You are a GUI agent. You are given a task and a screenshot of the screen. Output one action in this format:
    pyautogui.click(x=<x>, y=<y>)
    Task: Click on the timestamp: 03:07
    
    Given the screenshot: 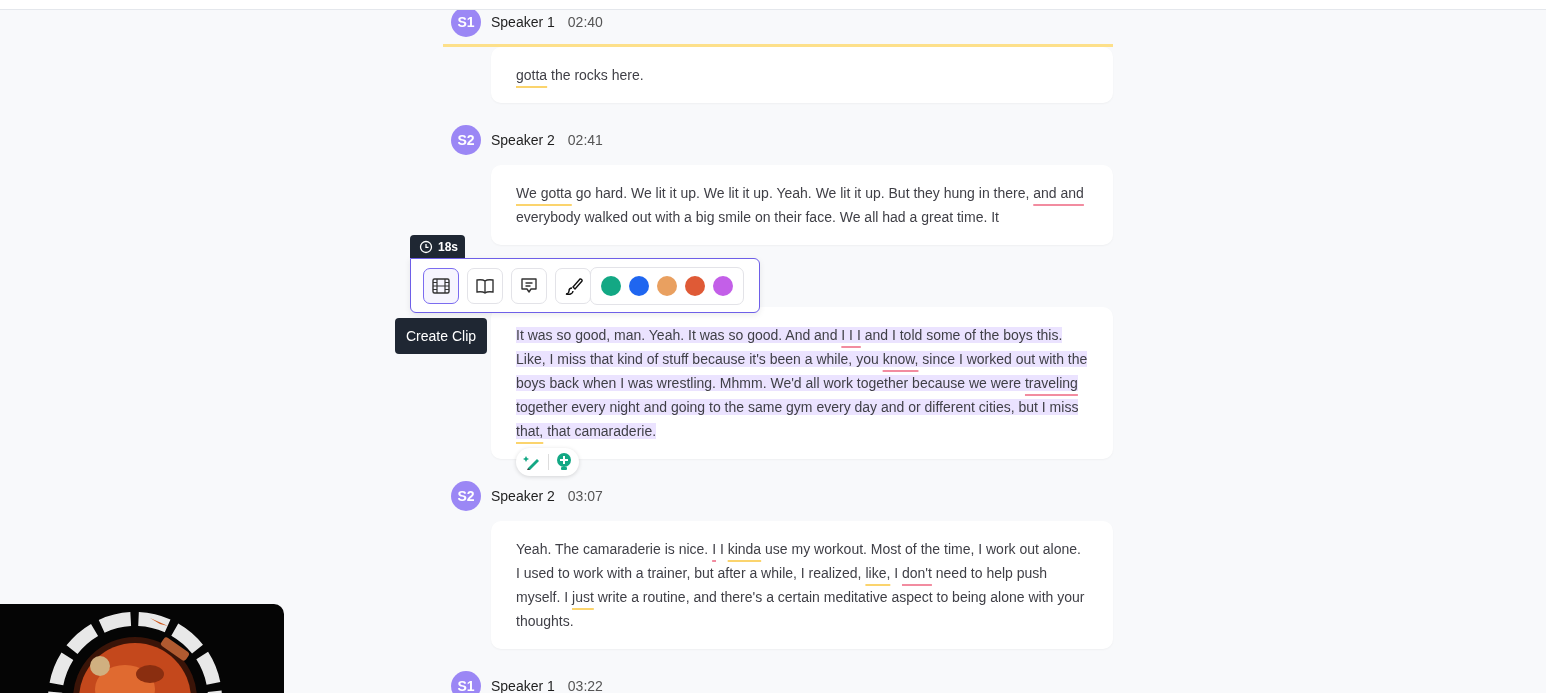 What is the action you would take?
    pyautogui.click(x=585, y=496)
    